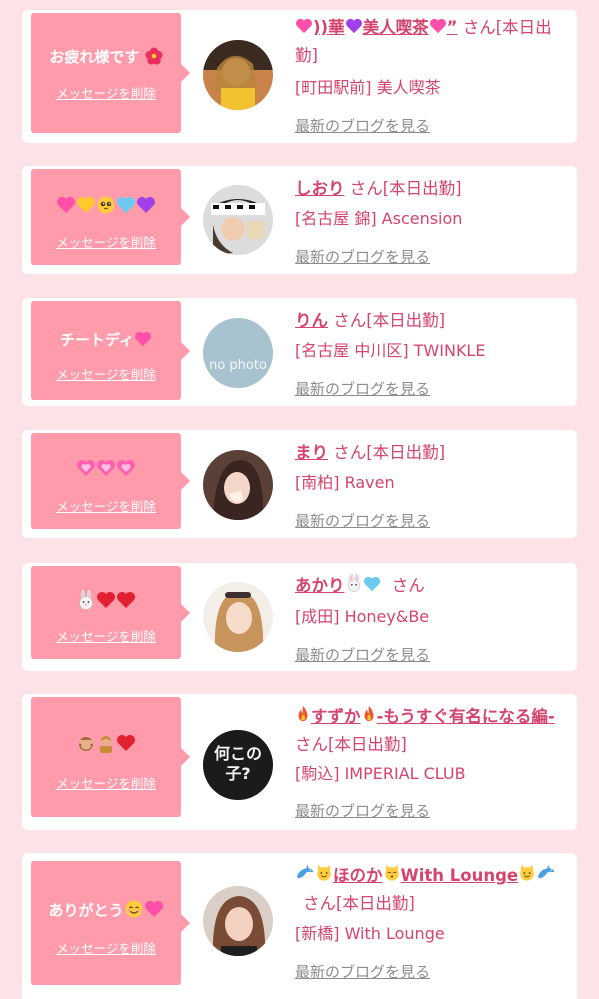 The width and height of the screenshot is (599, 999). What do you see at coordinates (345, 482) in the screenshot?
I see `shop-text: [南柏] Raven` at bounding box center [345, 482].